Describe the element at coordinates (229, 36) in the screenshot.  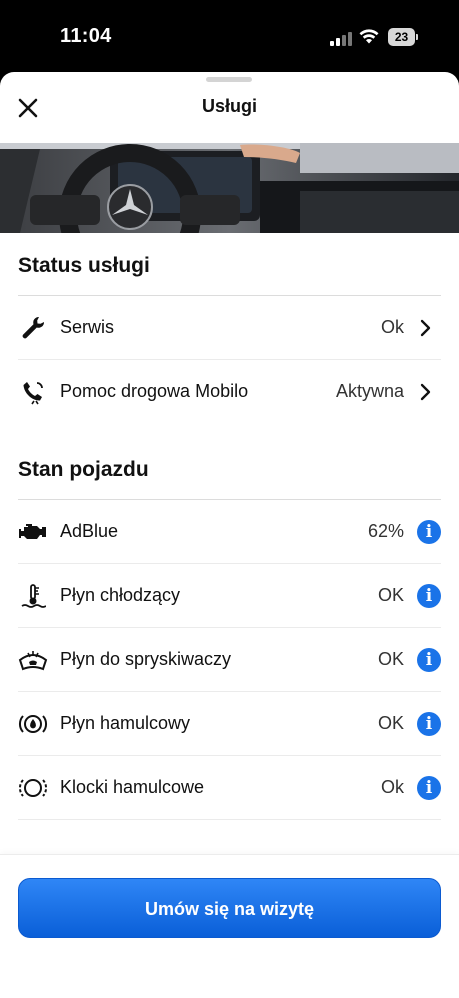
I see `status-bar: 11:04 23` at that location.